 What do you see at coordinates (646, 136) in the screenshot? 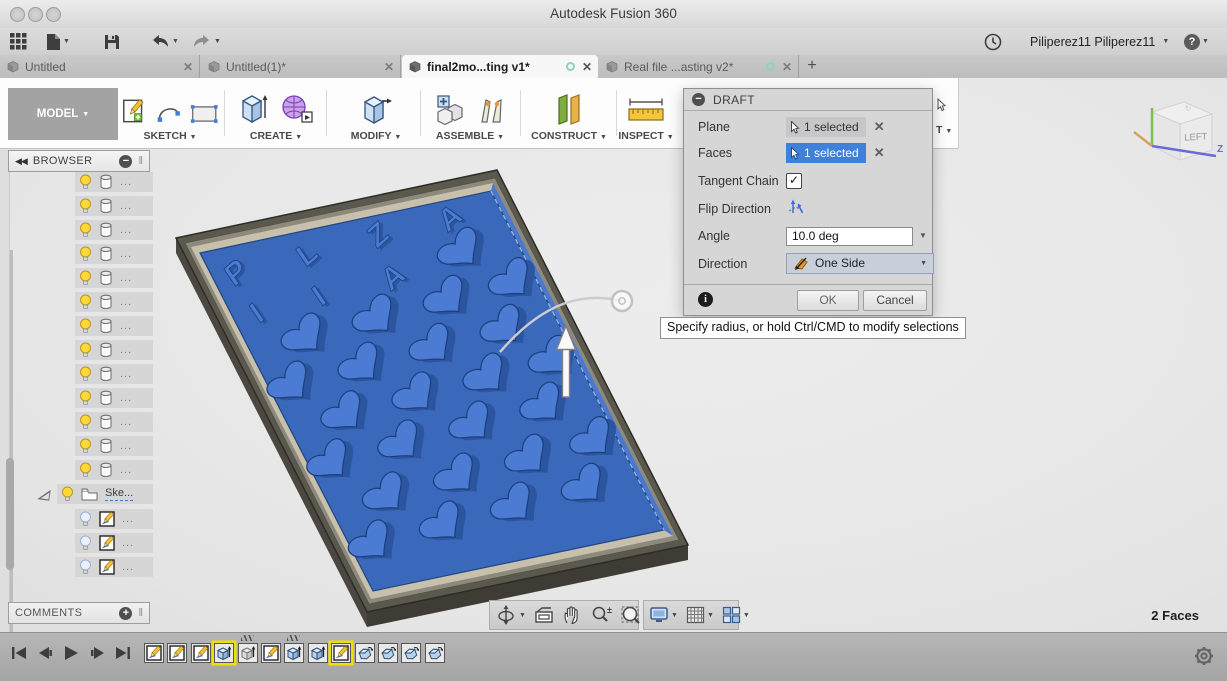
I see `group-label-inspect: INSPECT ▼` at bounding box center [646, 136].